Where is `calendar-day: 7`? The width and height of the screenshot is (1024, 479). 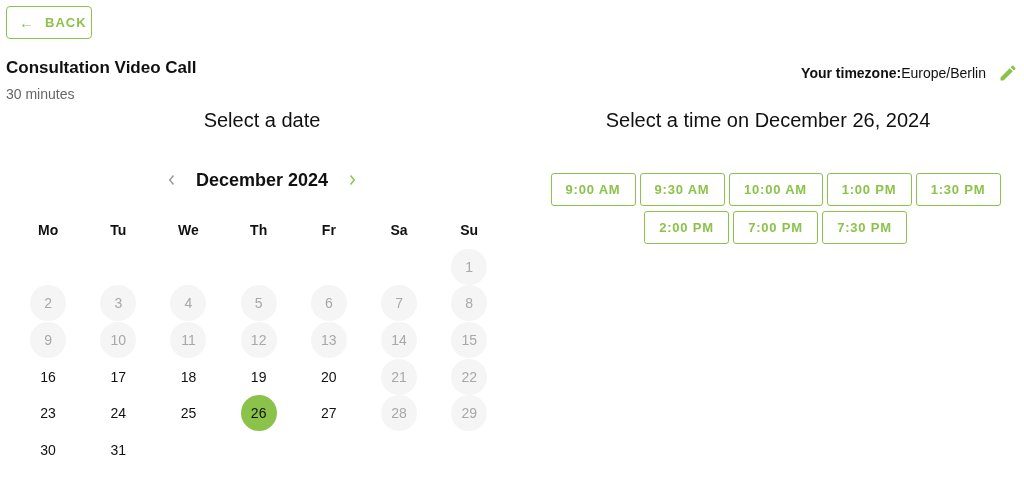 calendar-day: 7 is located at coordinates (399, 303).